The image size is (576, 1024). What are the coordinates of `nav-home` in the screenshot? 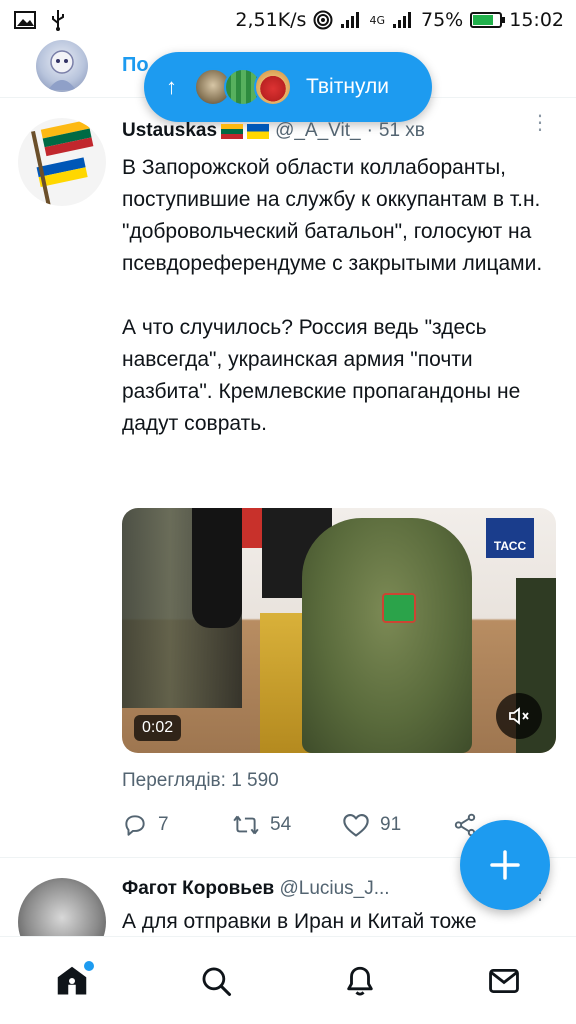 It's located at (72, 981).